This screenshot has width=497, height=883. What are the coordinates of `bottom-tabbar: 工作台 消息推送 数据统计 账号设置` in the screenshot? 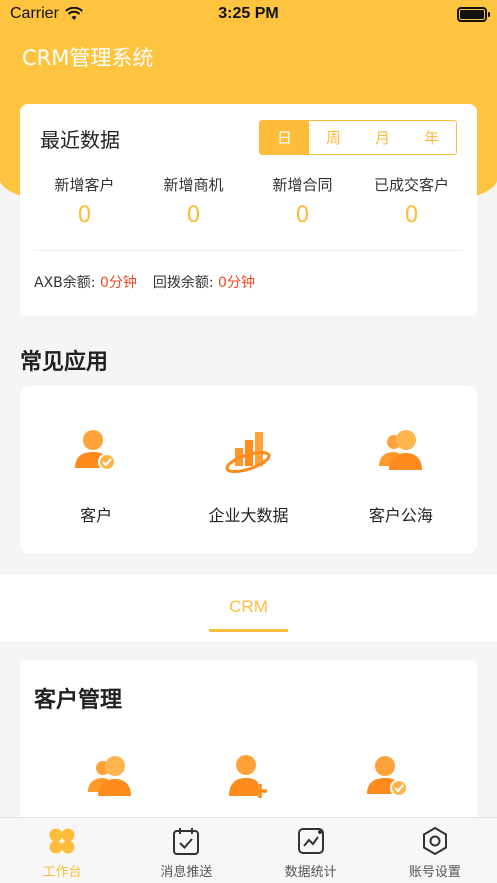 It's located at (248, 850).